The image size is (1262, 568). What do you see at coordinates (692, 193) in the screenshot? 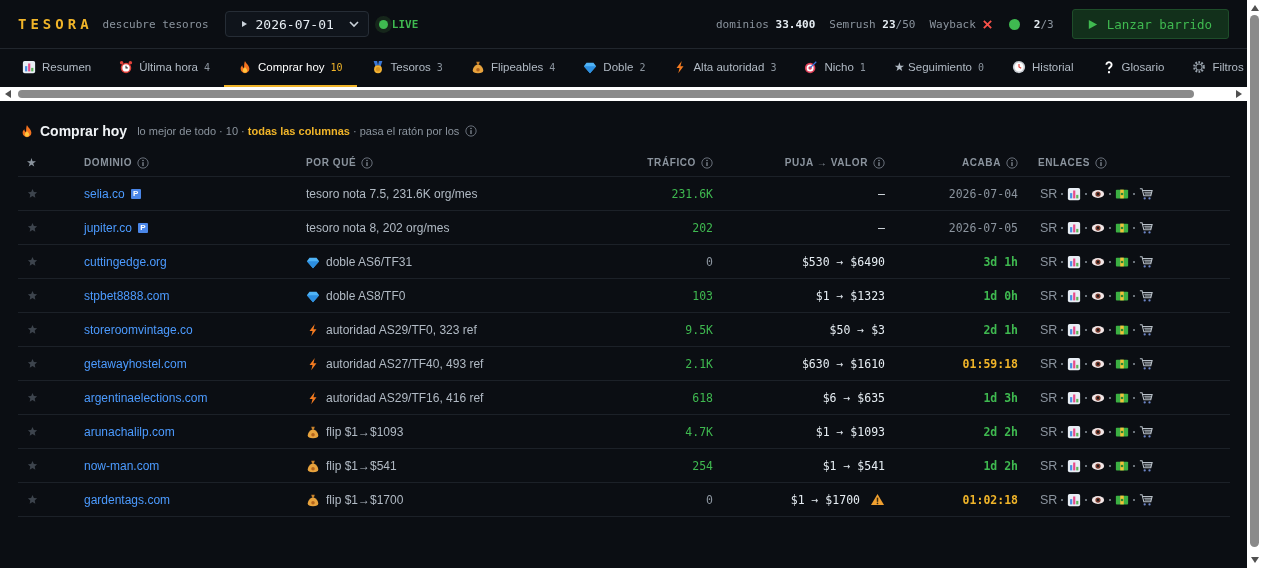
I see `traffic-value: 231.6K` at bounding box center [692, 193].